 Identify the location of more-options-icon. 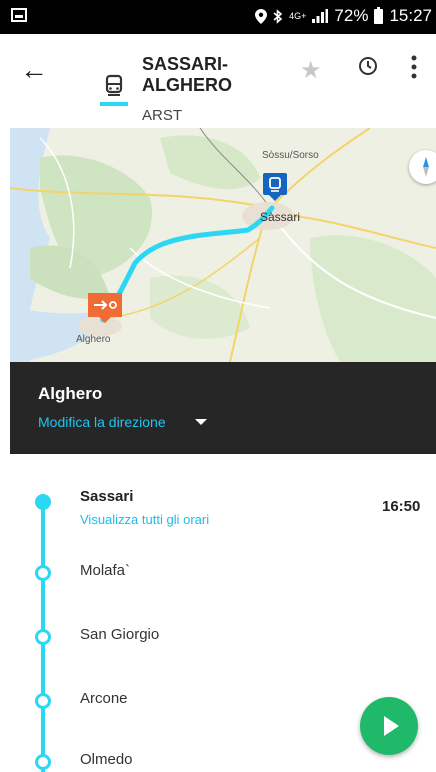
(414, 67).